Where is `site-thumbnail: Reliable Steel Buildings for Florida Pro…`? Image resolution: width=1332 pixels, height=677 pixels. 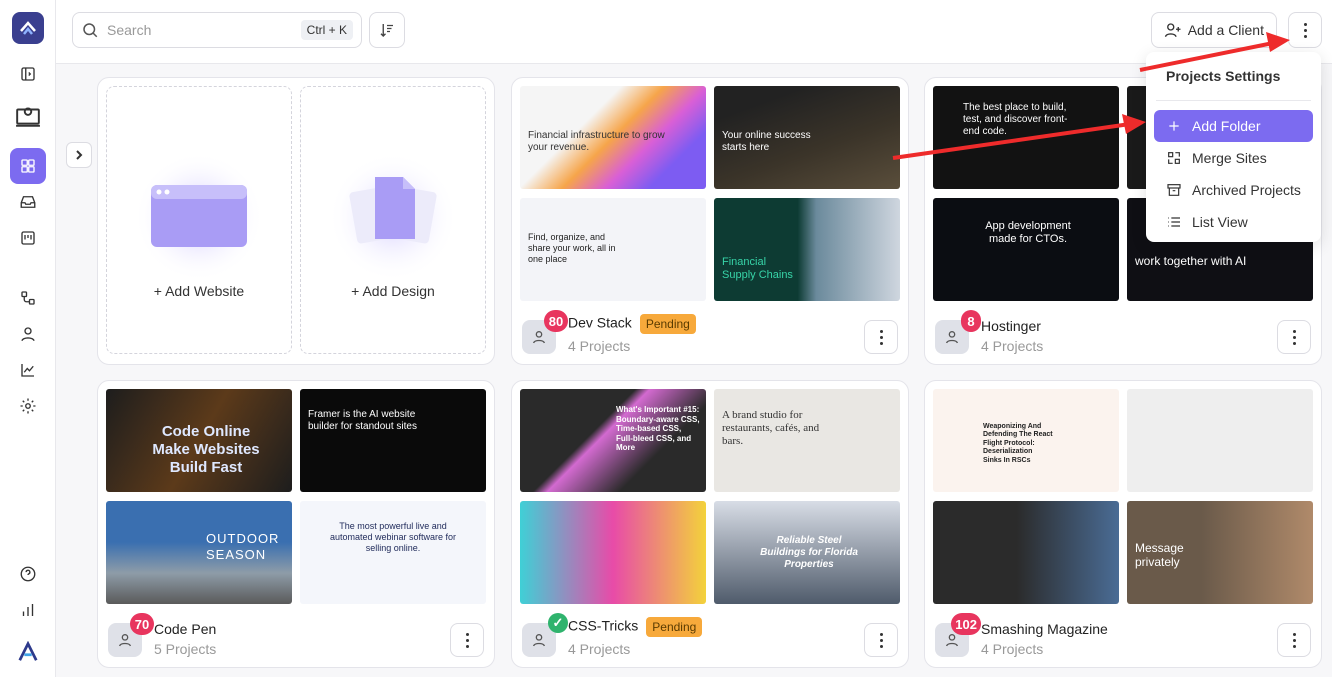
site-thumbnail: Reliable Steel Buildings for Florida Pro… is located at coordinates (807, 552).